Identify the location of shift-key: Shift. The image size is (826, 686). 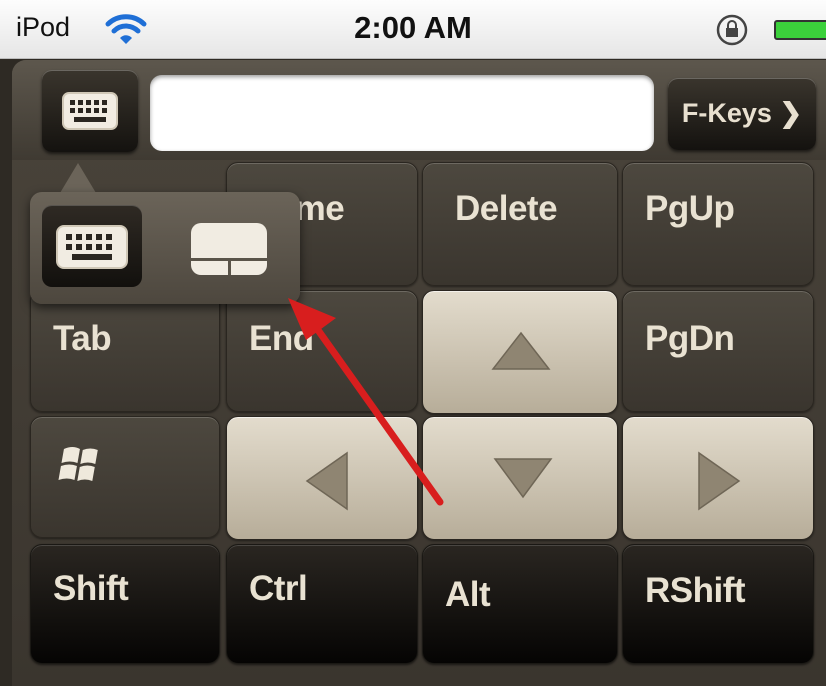
(125, 604).